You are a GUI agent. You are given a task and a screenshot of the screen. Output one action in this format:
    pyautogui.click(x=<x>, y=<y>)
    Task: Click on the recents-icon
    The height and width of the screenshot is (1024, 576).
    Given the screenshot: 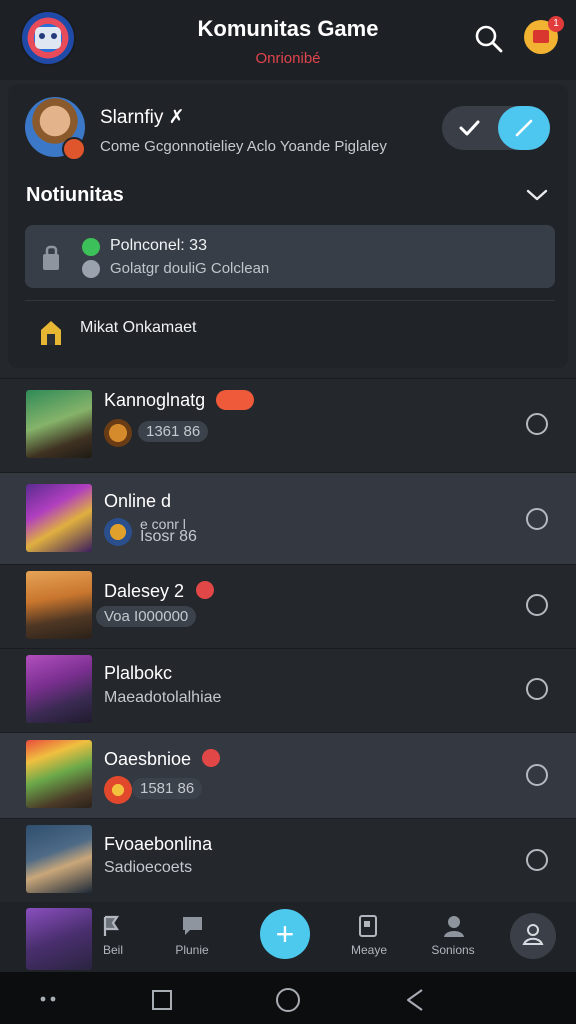 What is the action you would take?
    pyautogui.click(x=162, y=1000)
    